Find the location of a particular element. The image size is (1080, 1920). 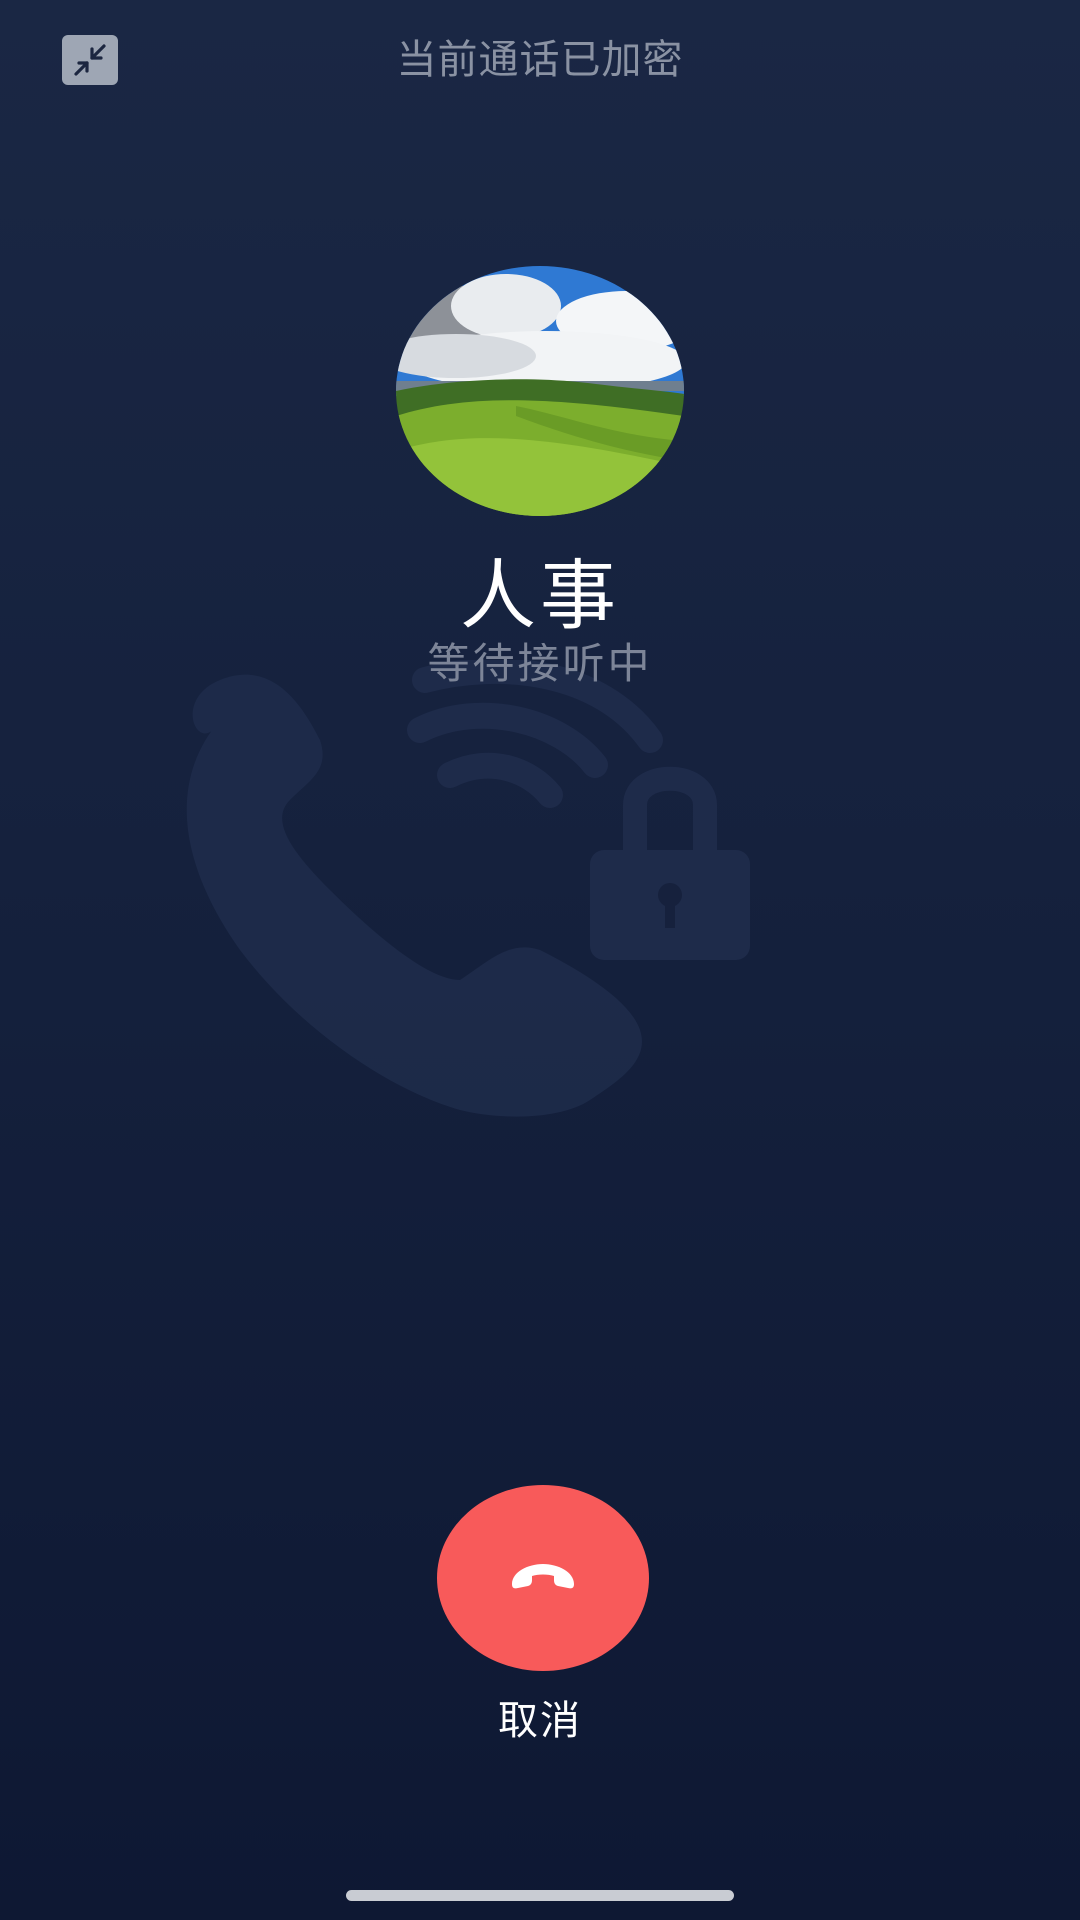

call-status: 等待接听中 is located at coordinates (540, 663).